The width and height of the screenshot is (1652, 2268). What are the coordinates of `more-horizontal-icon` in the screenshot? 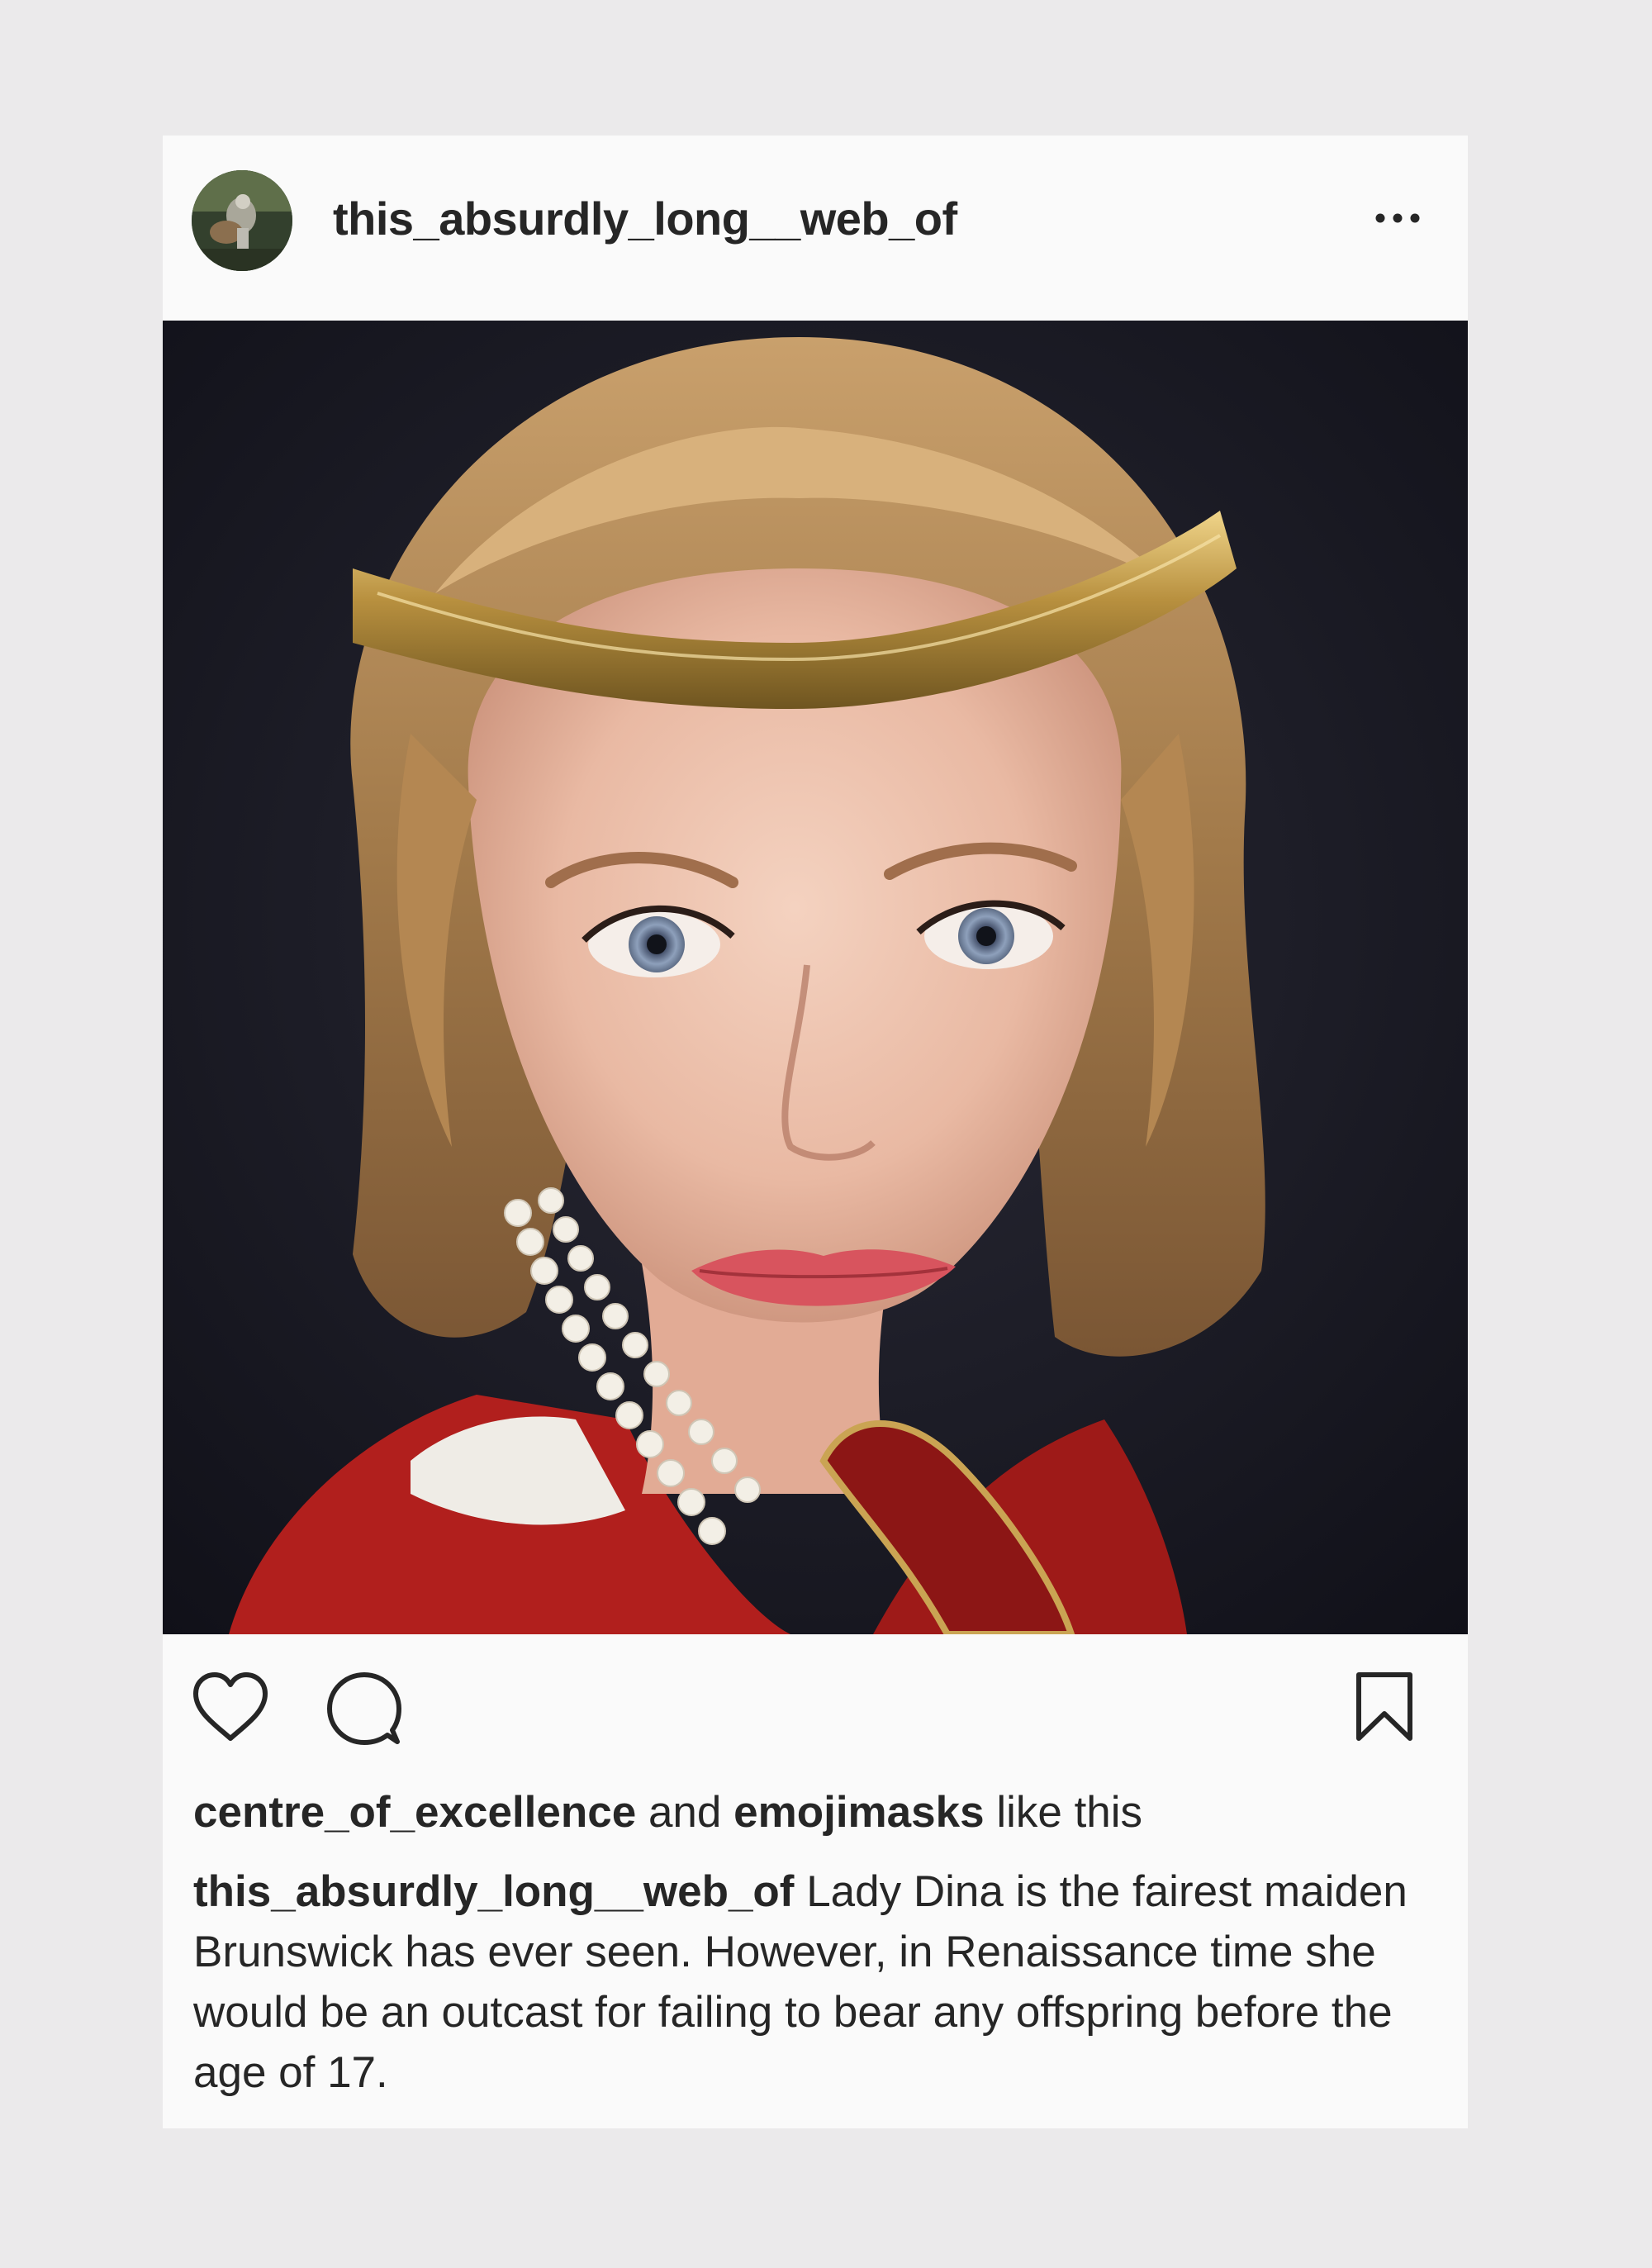 It's located at (1397, 218).